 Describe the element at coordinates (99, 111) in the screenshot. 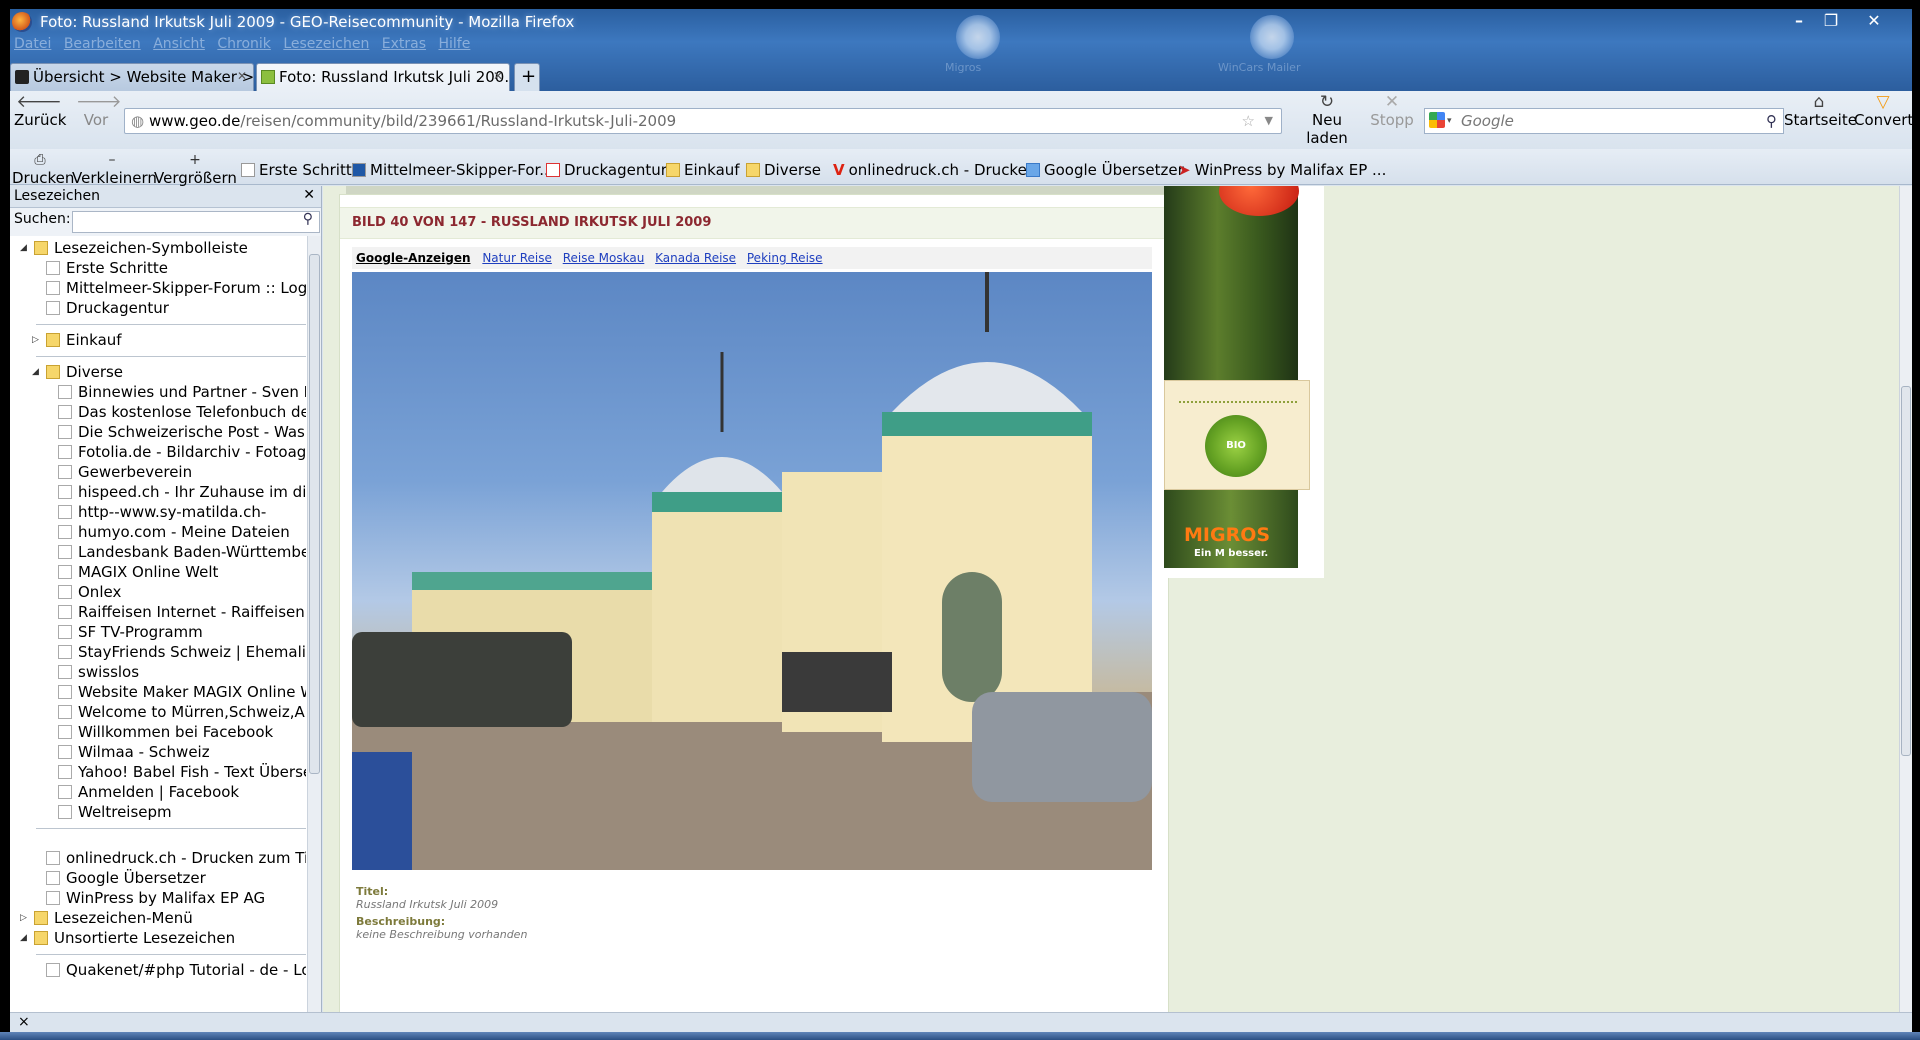

I see `forward-button: 🡒 Vor` at that location.